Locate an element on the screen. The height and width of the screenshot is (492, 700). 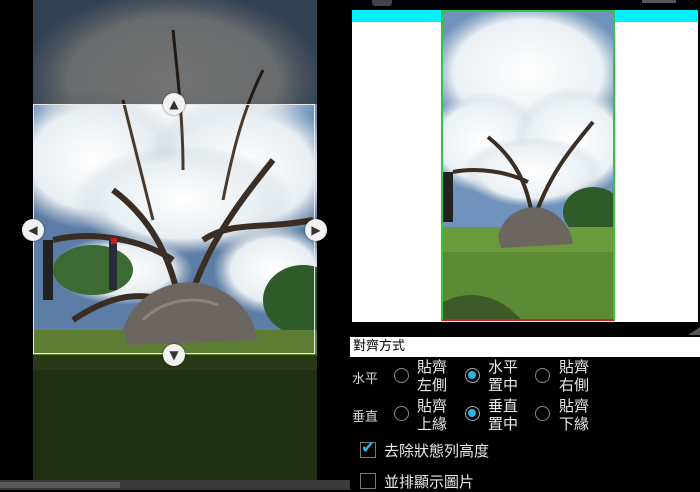
chevron-right-icon: ▶ is located at coordinates (316, 230).